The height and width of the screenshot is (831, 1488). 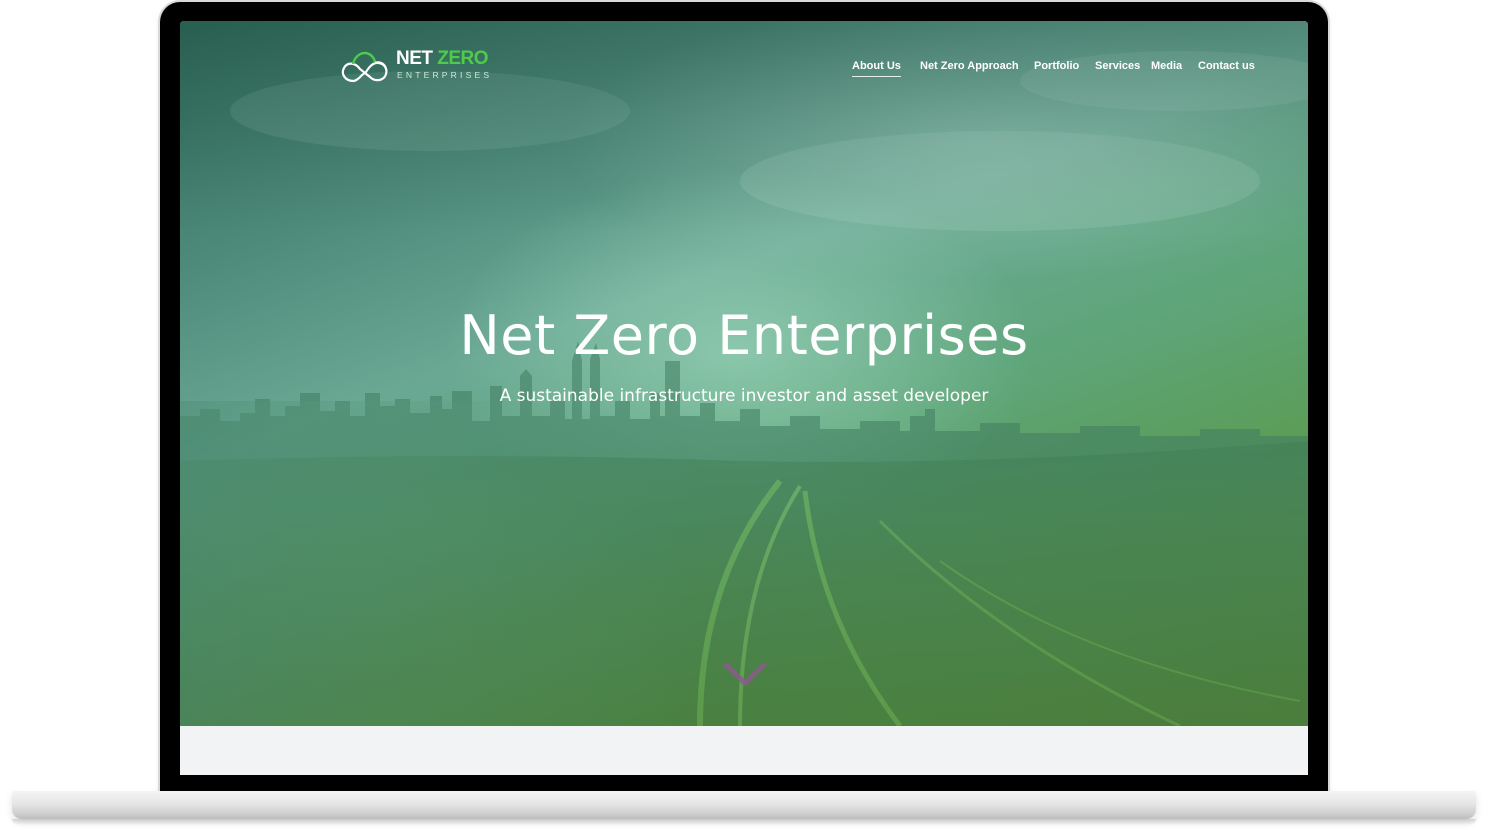 What do you see at coordinates (876, 68) in the screenshot?
I see `nav-about-us: About Us` at bounding box center [876, 68].